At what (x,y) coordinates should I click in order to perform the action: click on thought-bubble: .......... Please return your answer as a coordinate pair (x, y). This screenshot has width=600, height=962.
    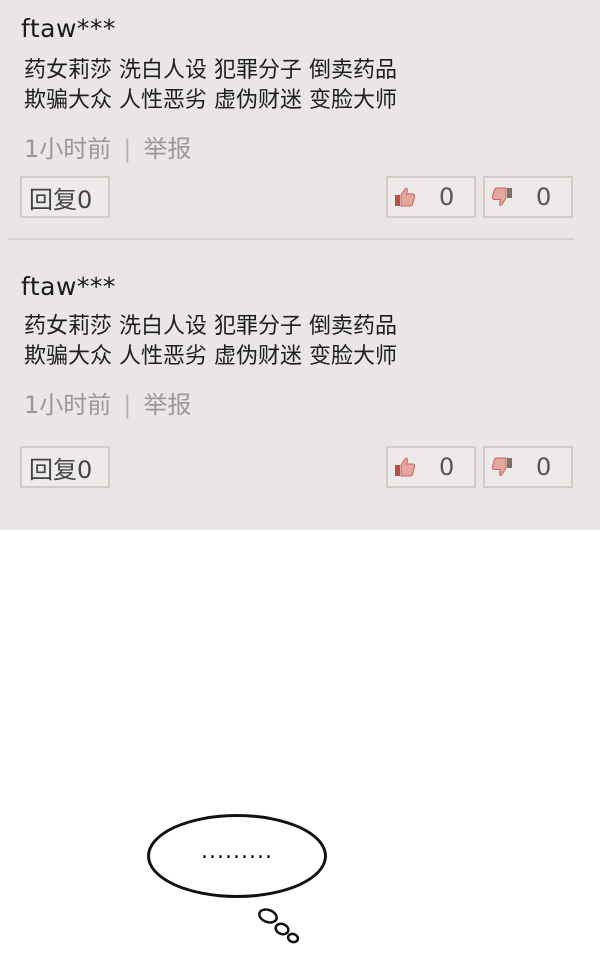
    Looking at the image, I should click on (237, 856).